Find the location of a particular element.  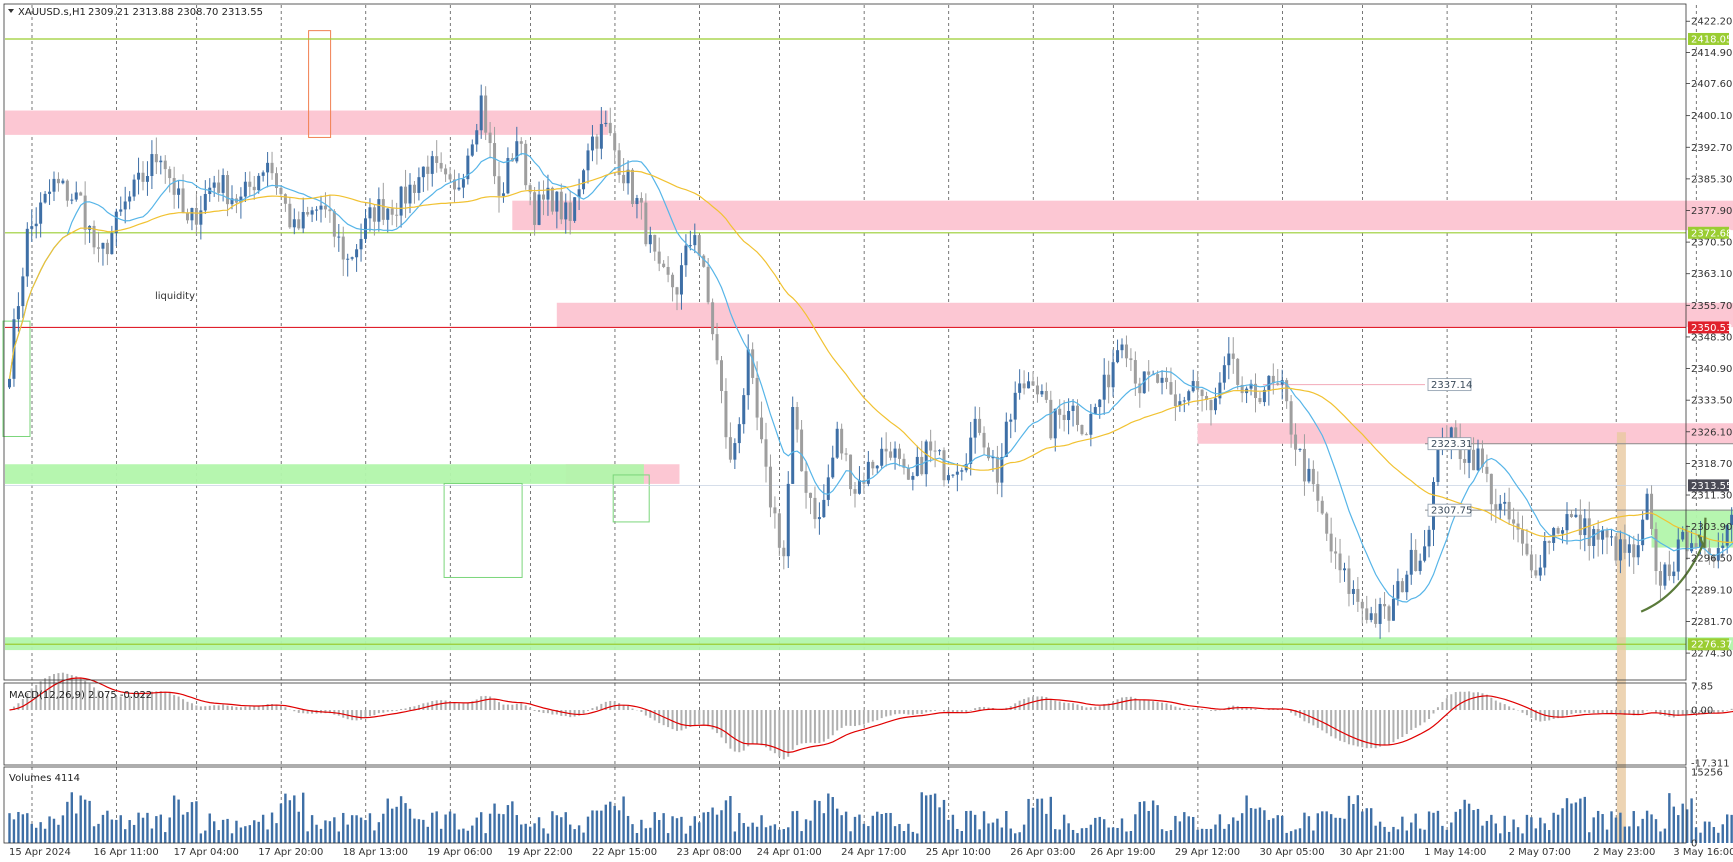

indicator-tick-label: 7.85 is located at coordinates (1702, 687).